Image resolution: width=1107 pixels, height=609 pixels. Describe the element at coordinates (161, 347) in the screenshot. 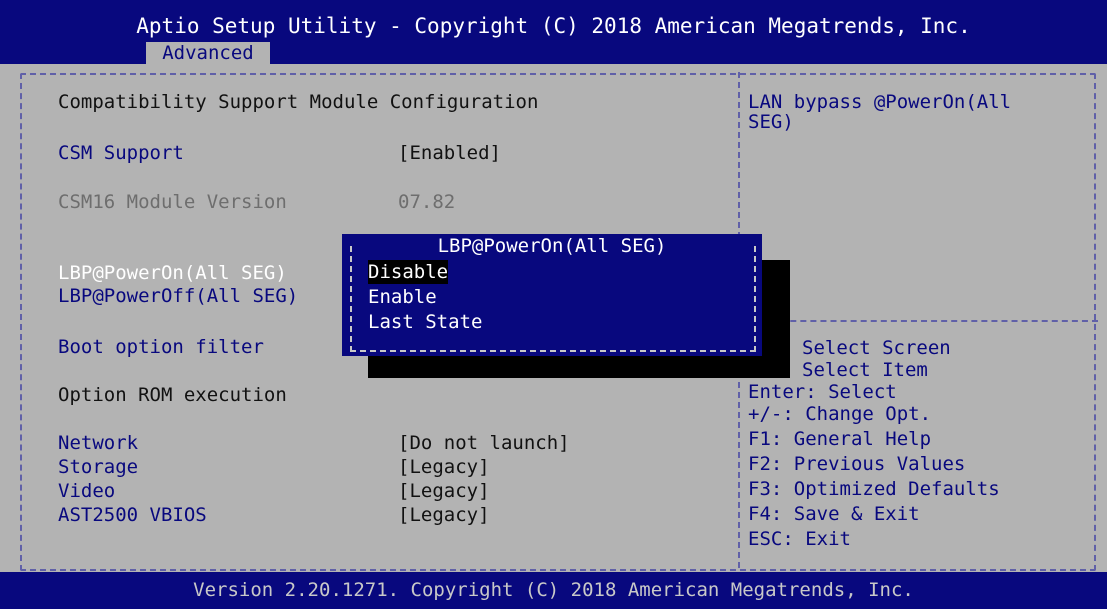

I see `boot-option-filter-label: Boot option filter` at that location.